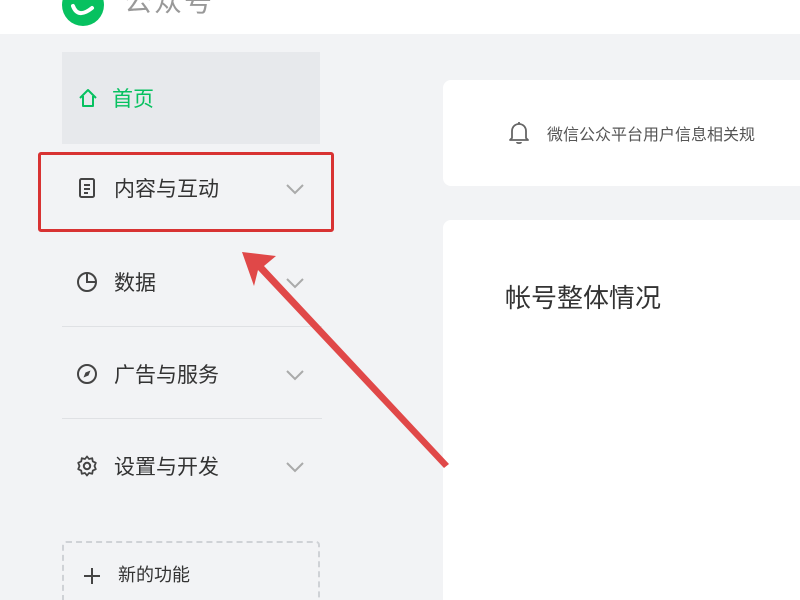  What do you see at coordinates (583, 299) in the screenshot?
I see `section-title: 帐号整体情况` at bounding box center [583, 299].